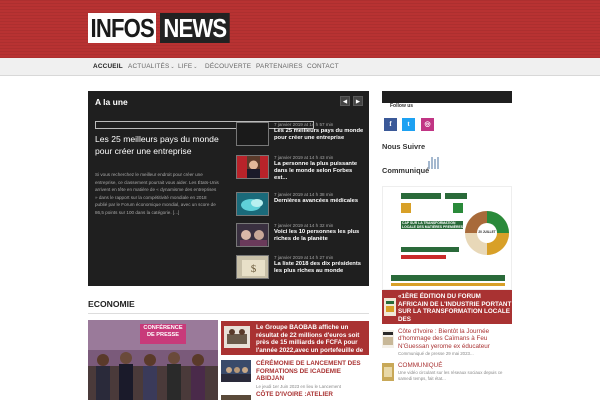  Describe the element at coordinates (111, 304) in the screenshot. I see `section-title-economie: ECONOMIE` at that location.